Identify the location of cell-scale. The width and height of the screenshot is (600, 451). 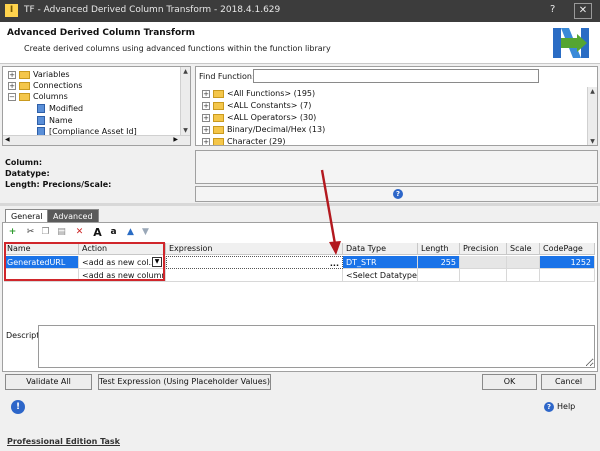
(523, 262).